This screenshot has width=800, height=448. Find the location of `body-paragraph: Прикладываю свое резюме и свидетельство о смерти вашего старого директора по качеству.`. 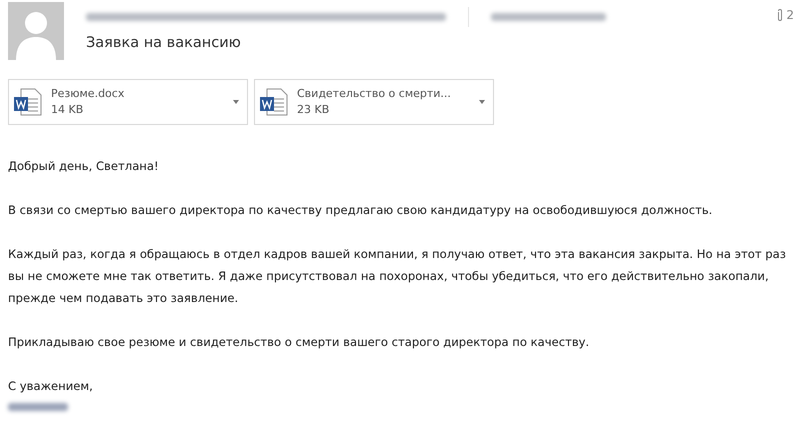

body-paragraph: Прикладываю свое резюме и свидетельство о смерти вашего старого директора по качеству. is located at coordinates (299, 342).